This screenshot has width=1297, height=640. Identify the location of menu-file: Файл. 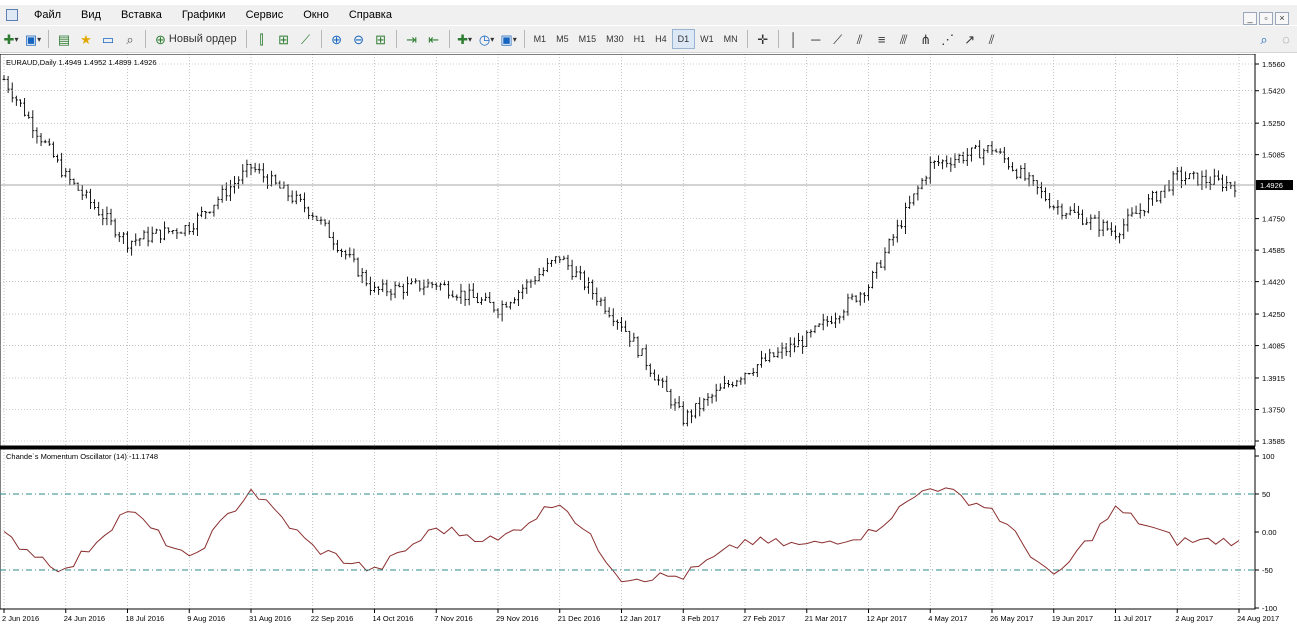
(47, 15).